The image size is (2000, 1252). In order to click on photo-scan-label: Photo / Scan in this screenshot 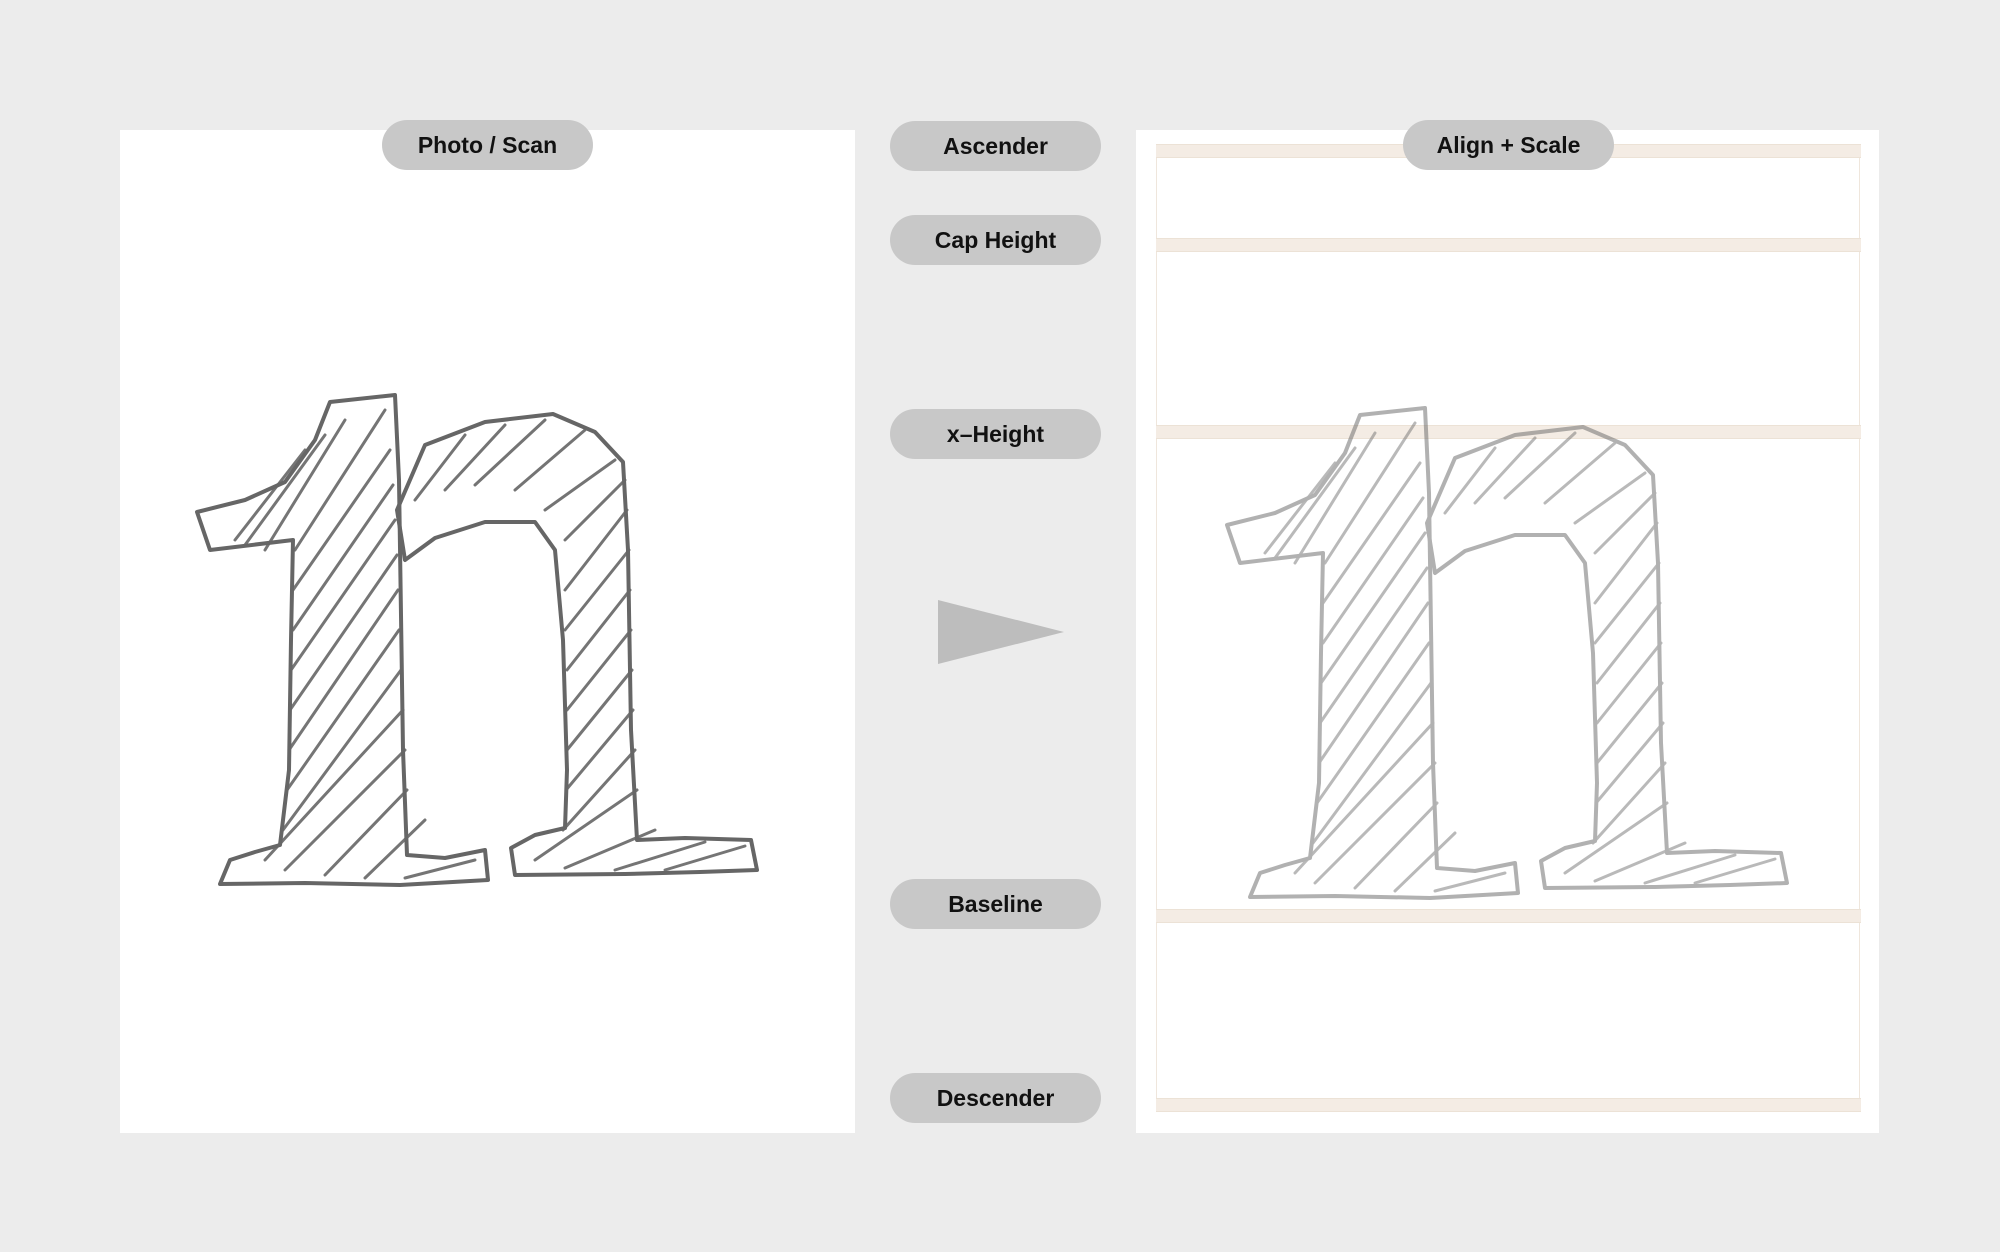, I will do `click(487, 145)`.